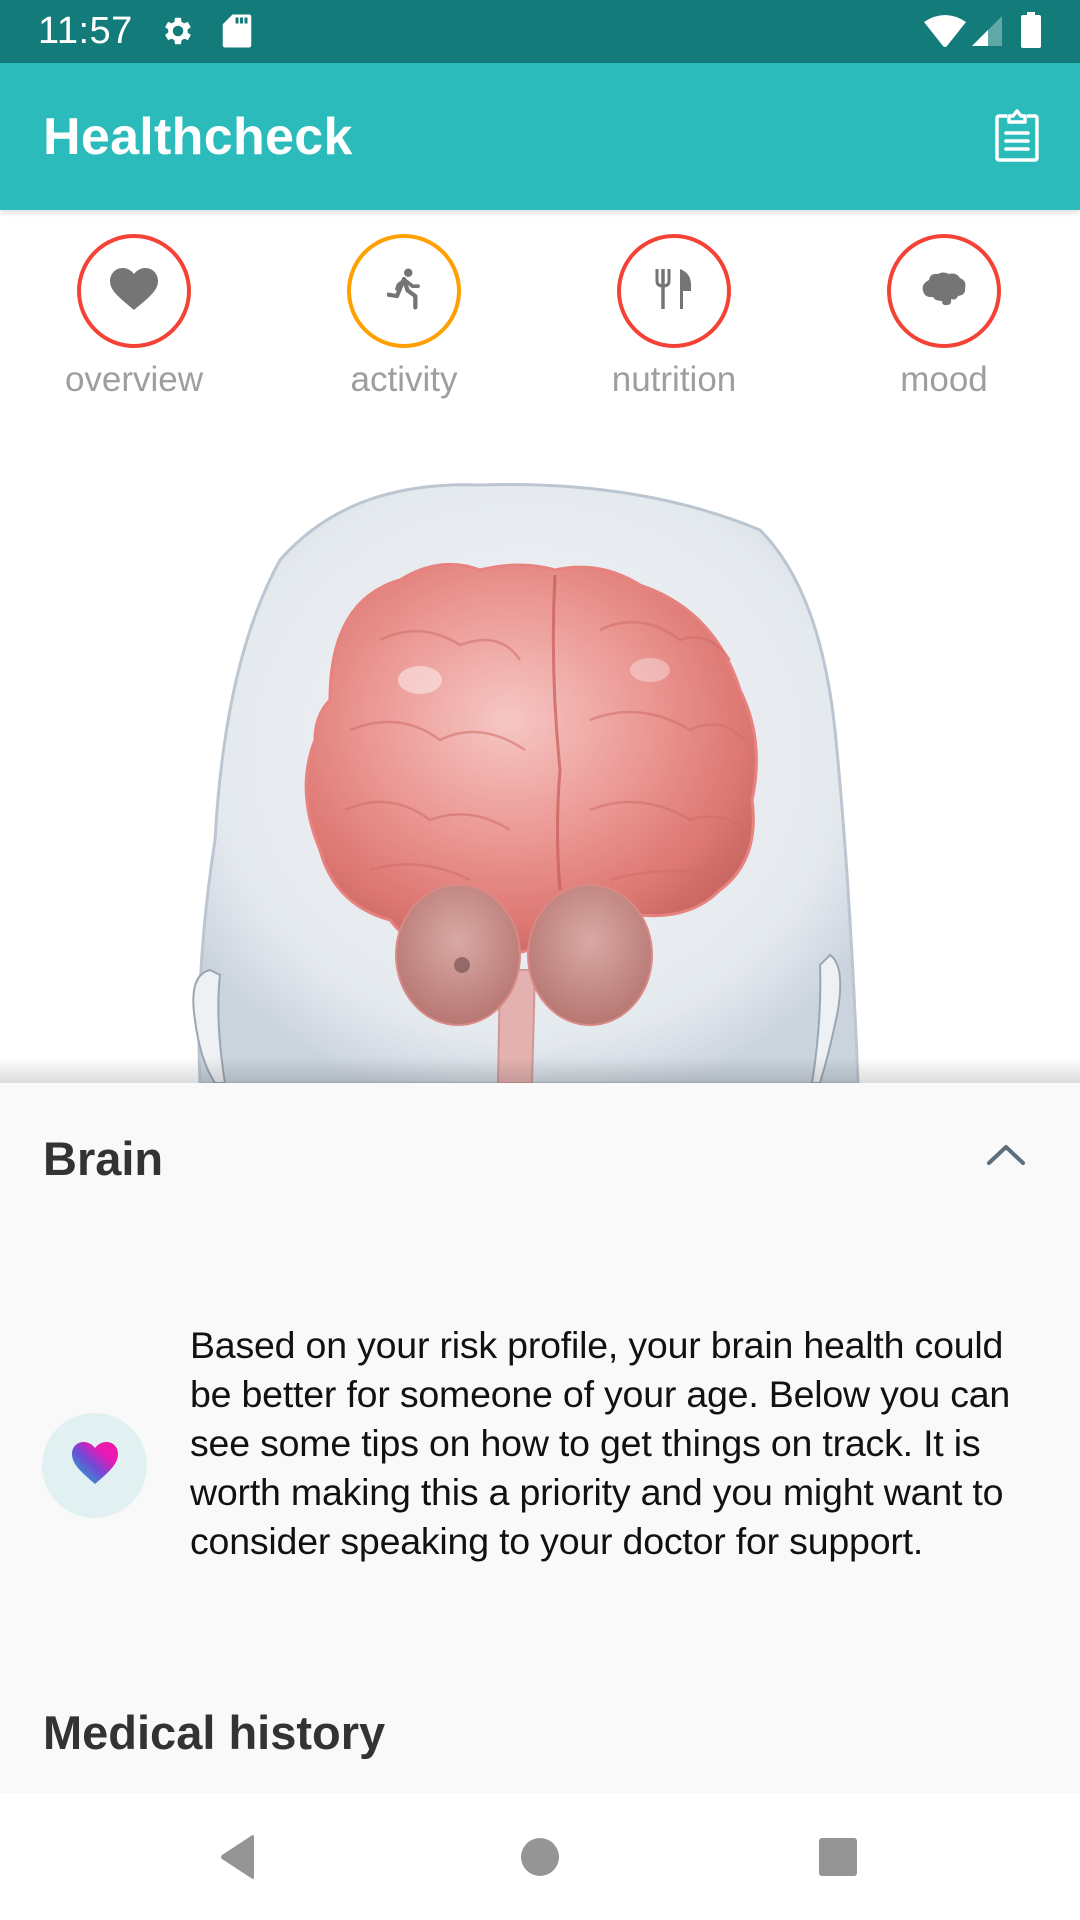 Image resolution: width=1080 pixels, height=1920 pixels. I want to click on back-triangle-icon, so click(238, 1859).